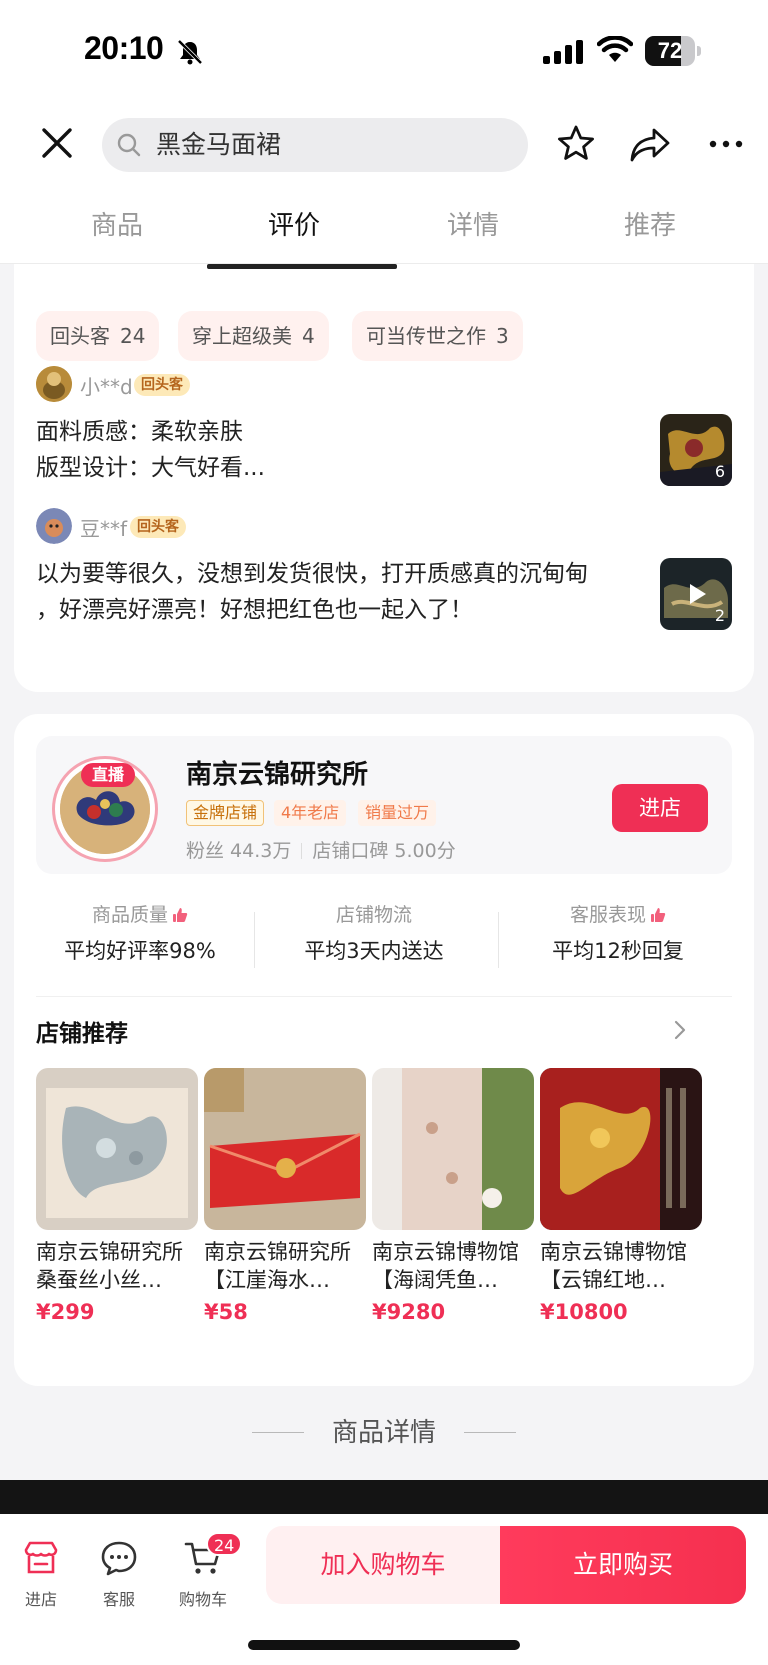 The width and height of the screenshot is (768, 1665). Describe the element at coordinates (224, 1544) in the screenshot. I see `cart-count-badge: 24` at that location.